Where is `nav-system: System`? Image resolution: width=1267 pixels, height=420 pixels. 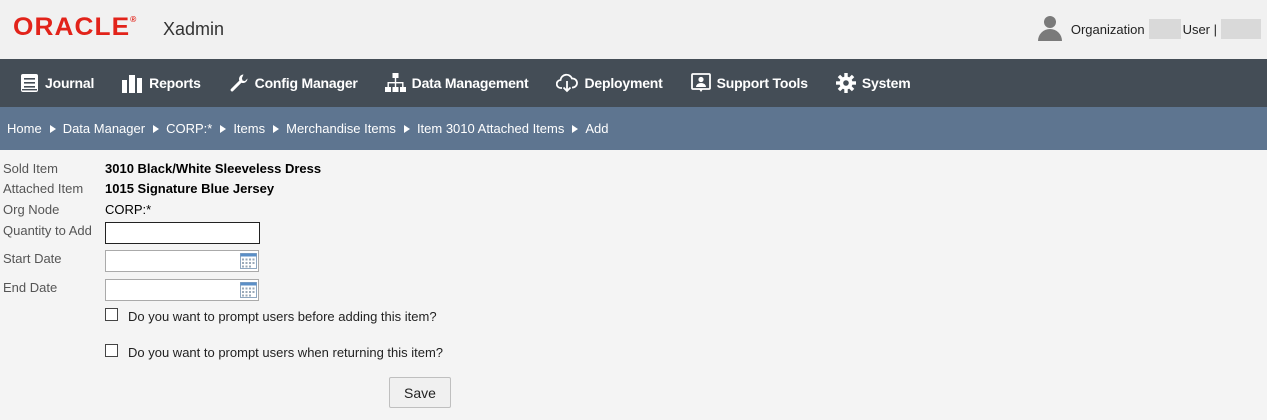 nav-system: System is located at coordinates (873, 83).